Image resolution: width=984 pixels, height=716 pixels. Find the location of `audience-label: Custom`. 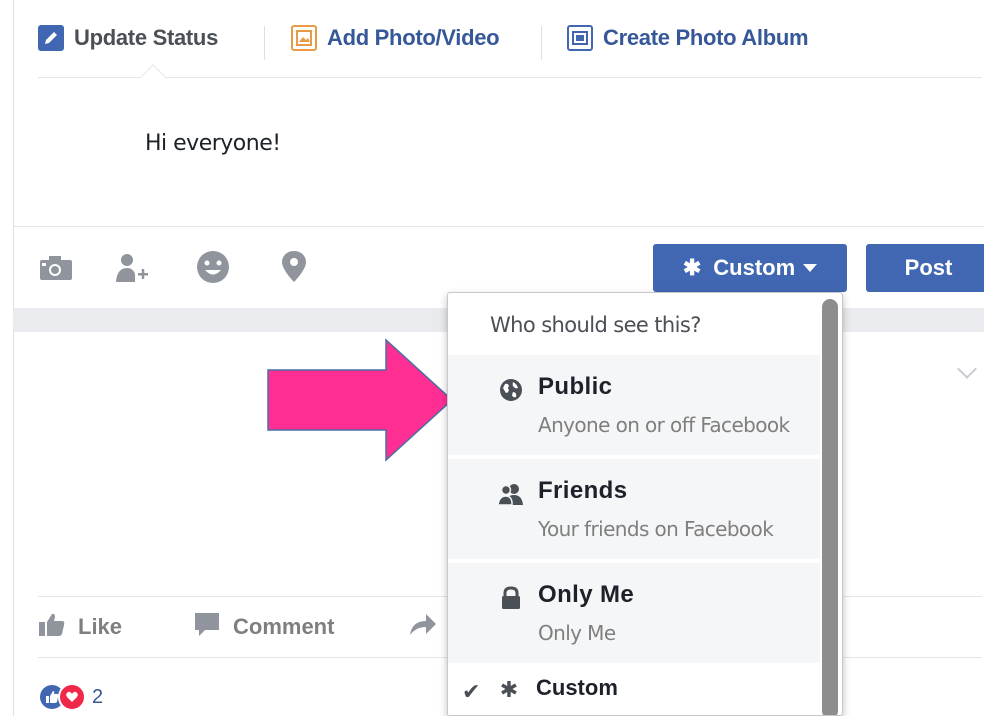

audience-label: Custom is located at coordinates (754, 267).